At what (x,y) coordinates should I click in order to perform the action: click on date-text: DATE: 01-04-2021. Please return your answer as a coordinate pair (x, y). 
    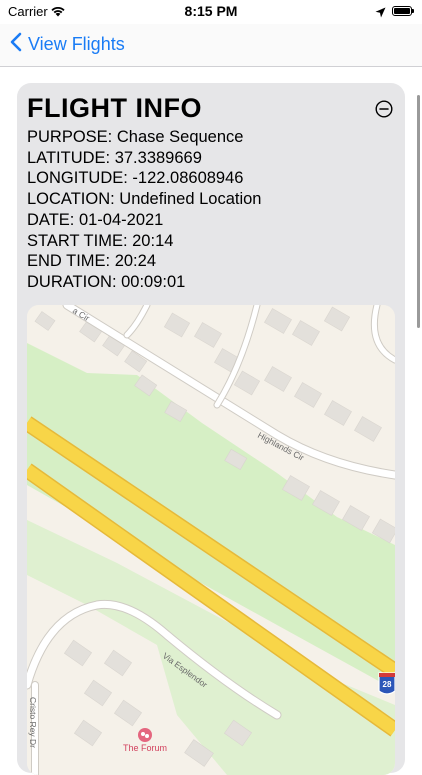
    Looking at the image, I should click on (95, 219).